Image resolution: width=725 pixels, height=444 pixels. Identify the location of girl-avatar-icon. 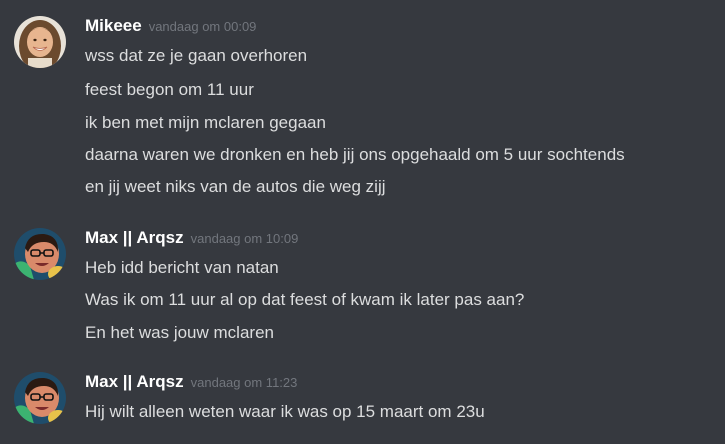
(40, 42).